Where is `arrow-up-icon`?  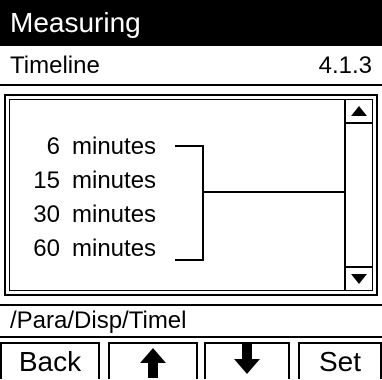
arrow-up-icon is located at coordinates (153, 363).